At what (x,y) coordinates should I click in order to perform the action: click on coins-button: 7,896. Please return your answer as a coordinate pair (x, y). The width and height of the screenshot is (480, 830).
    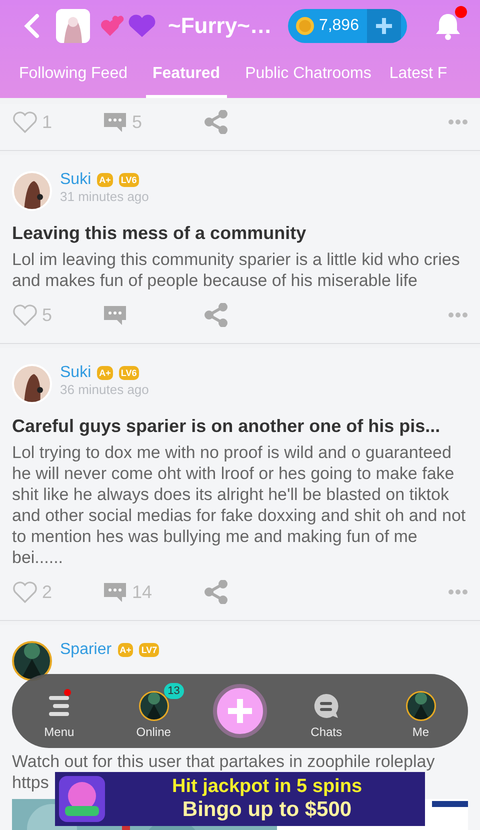
    Looking at the image, I should click on (347, 26).